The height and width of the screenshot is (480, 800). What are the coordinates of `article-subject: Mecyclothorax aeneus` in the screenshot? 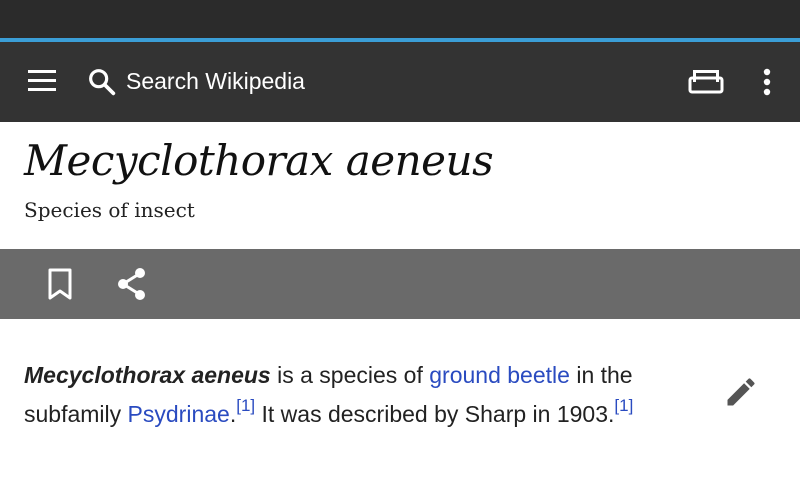 It's located at (147, 375).